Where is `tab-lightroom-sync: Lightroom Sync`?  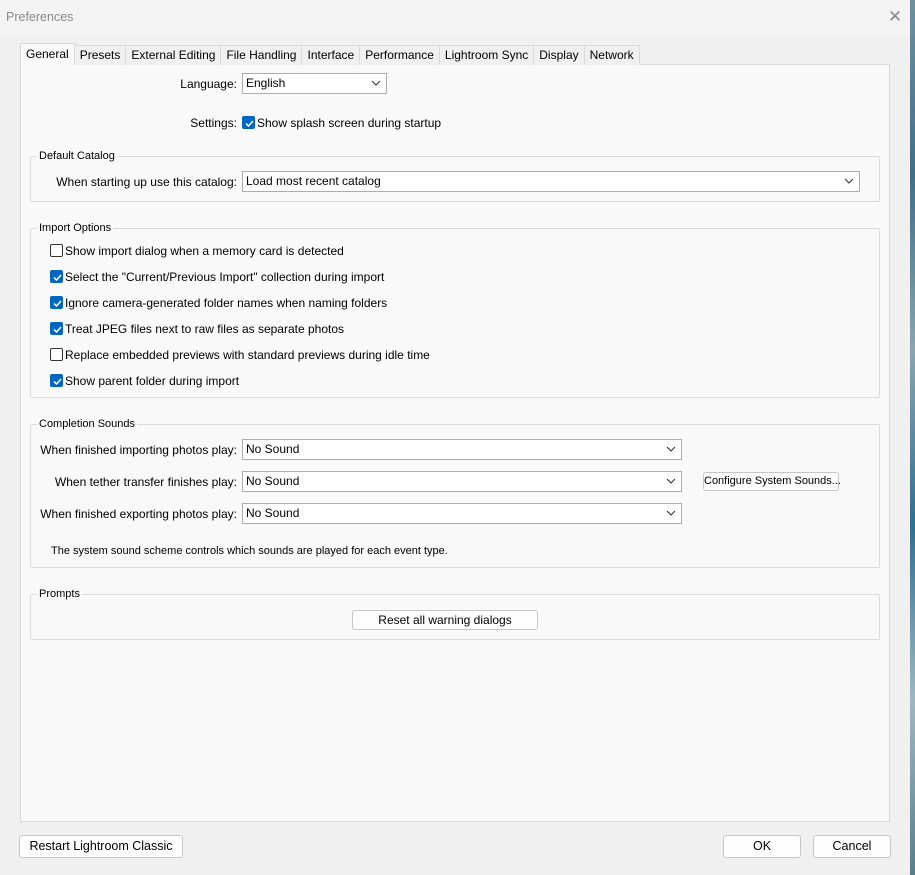 tab-lightroom-sync: Lightroom Sync is located at coordinates (487, 55).